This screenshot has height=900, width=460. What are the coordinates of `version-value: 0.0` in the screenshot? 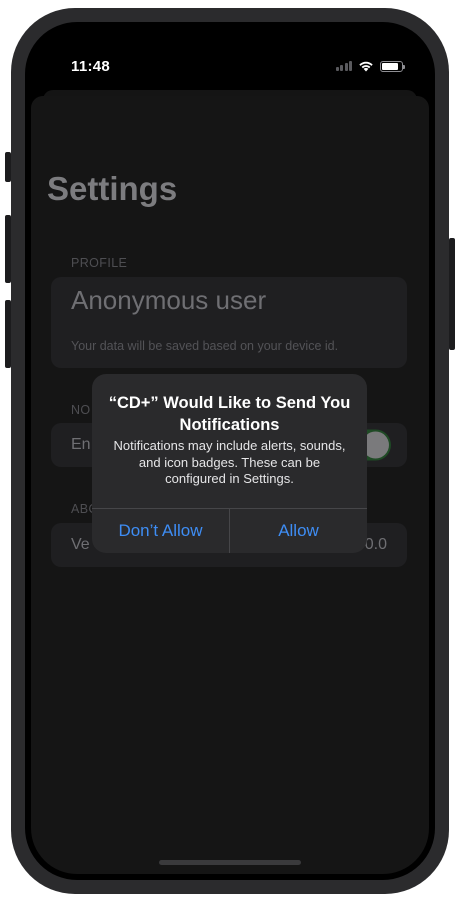 It's located at (375, 544).